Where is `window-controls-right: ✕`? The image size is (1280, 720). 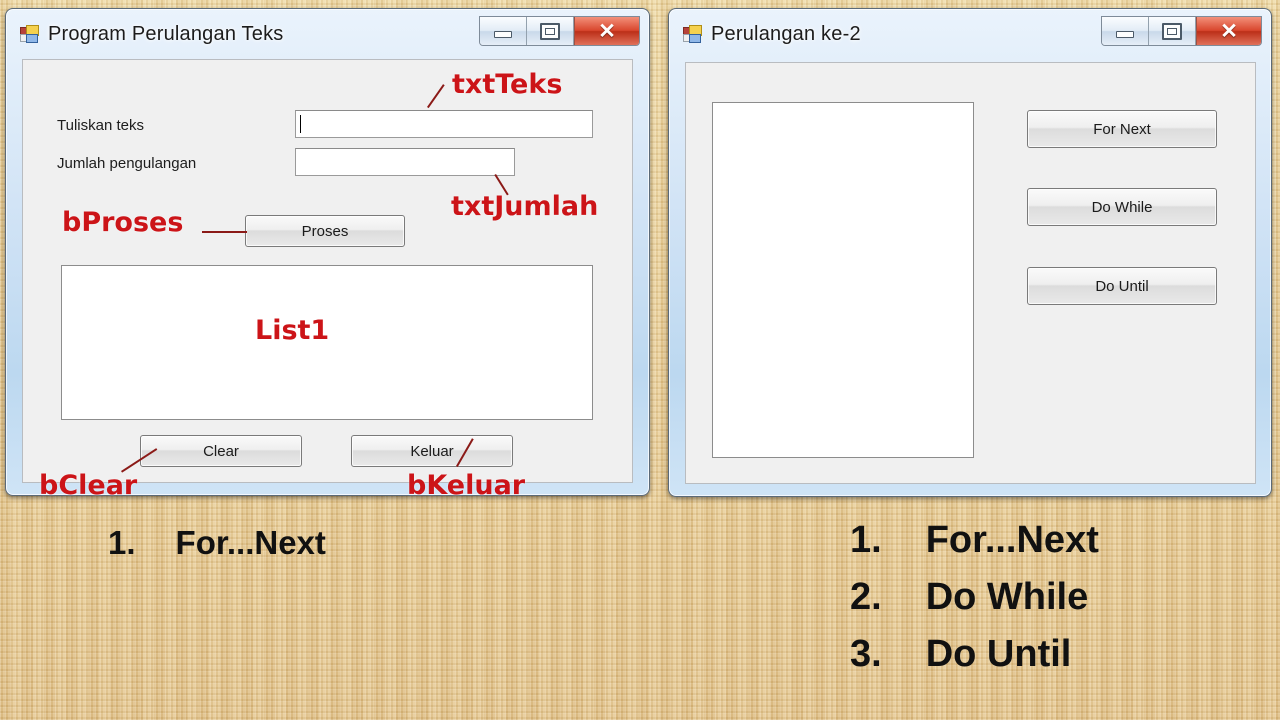 window-controls-right: ✕ is located at coordinates (1181, 31).